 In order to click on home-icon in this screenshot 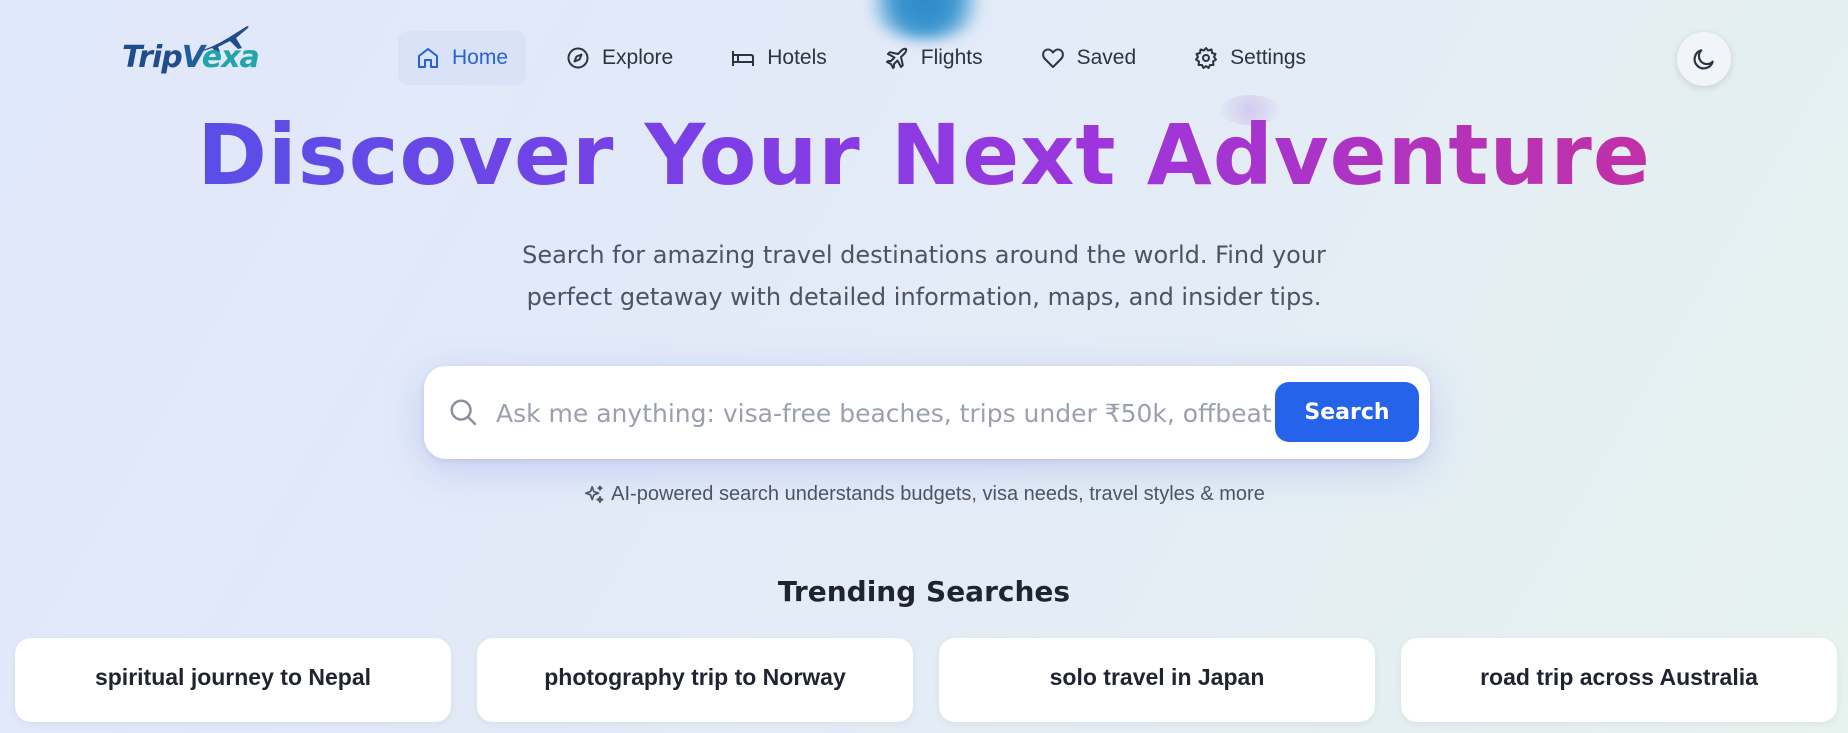, I will do `click(428, 58)`.